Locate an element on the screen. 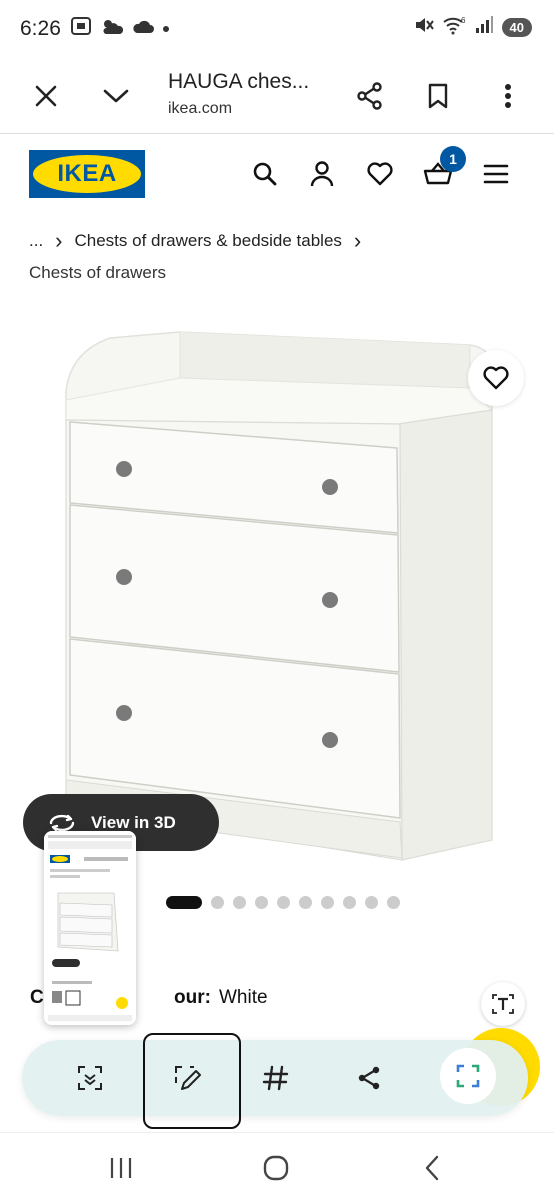  wishlist-button is located at coordinates (380, 174).